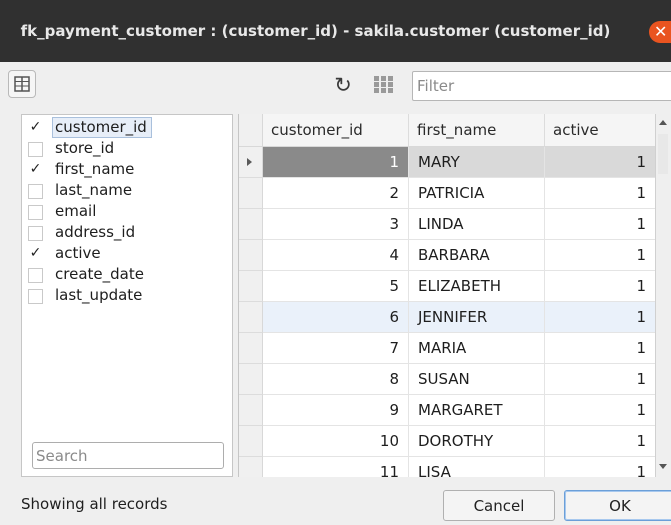  I want to click on close-icon: ✕, so click(661, 31).